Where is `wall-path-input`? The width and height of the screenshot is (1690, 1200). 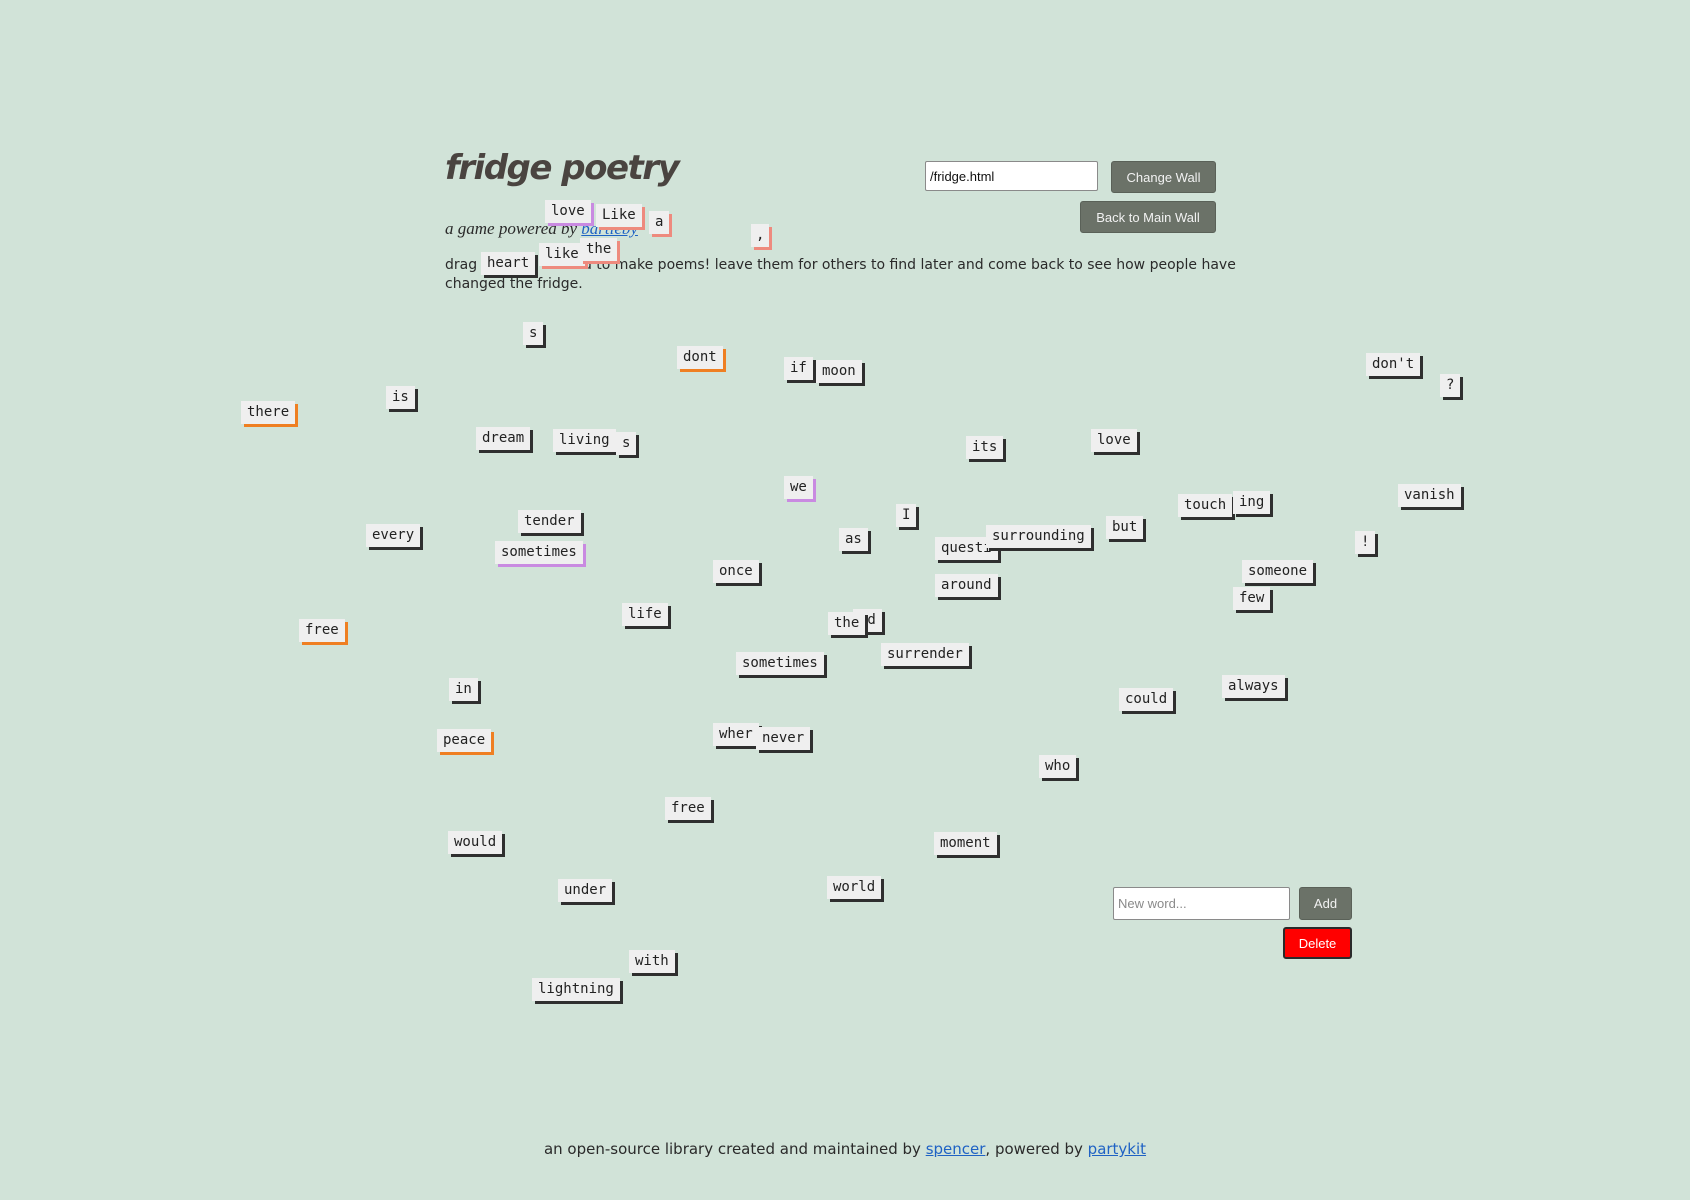
wall-path-input is located at coordinates (1011, 176).